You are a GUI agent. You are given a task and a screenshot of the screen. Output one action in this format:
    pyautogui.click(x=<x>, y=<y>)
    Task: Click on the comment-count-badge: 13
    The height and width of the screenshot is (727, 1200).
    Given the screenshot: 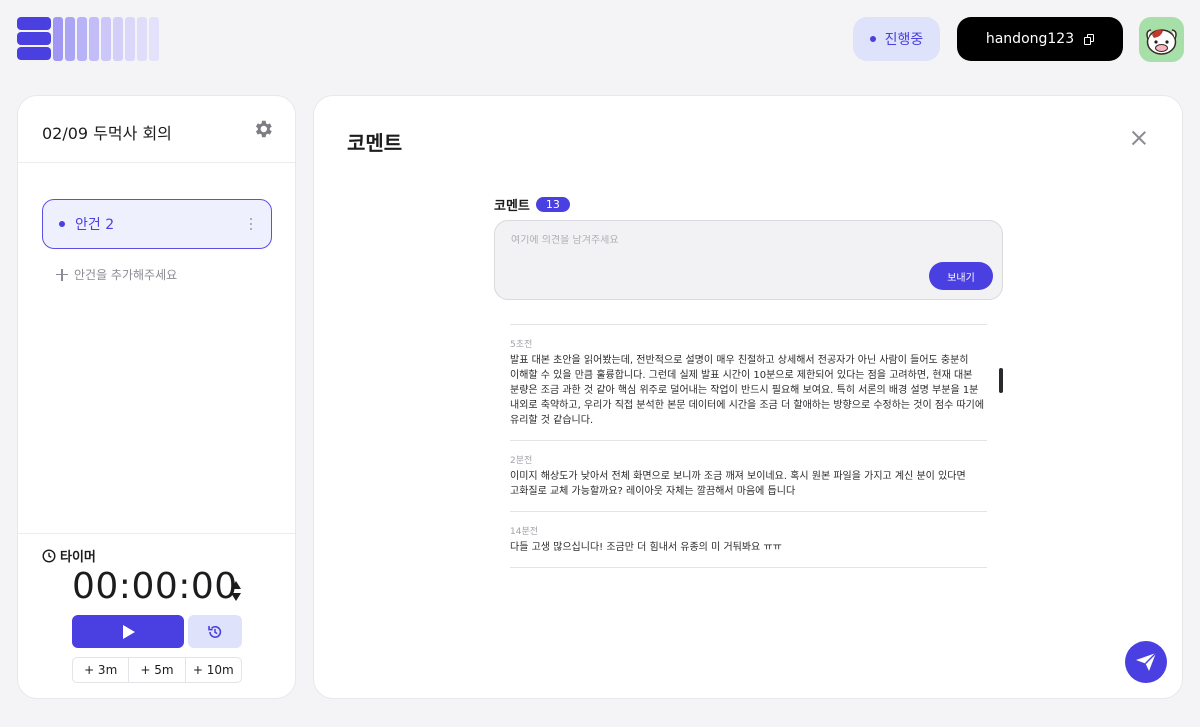 What is the action you would take?
    pyautogui.click(x=552, y=204)
    